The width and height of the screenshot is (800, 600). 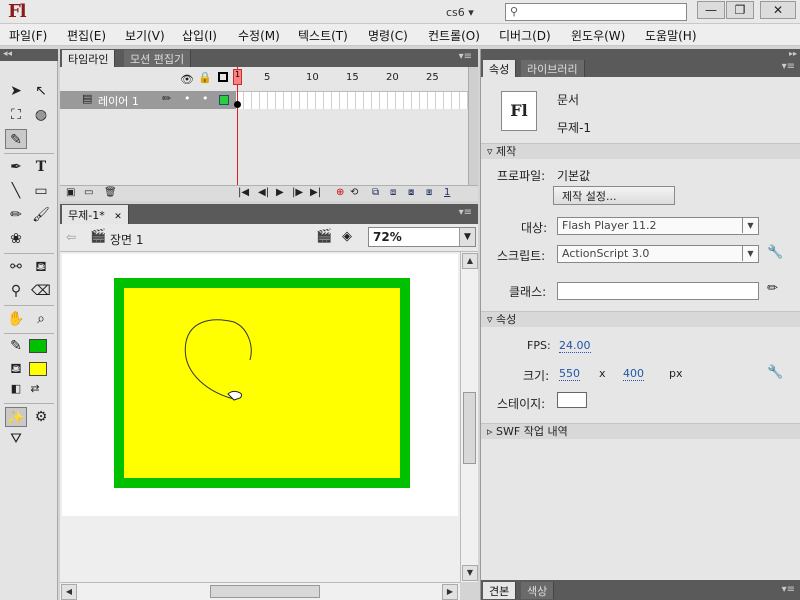 I want to click on scroll-left-icon: ◀, so click(x=69, y=592).